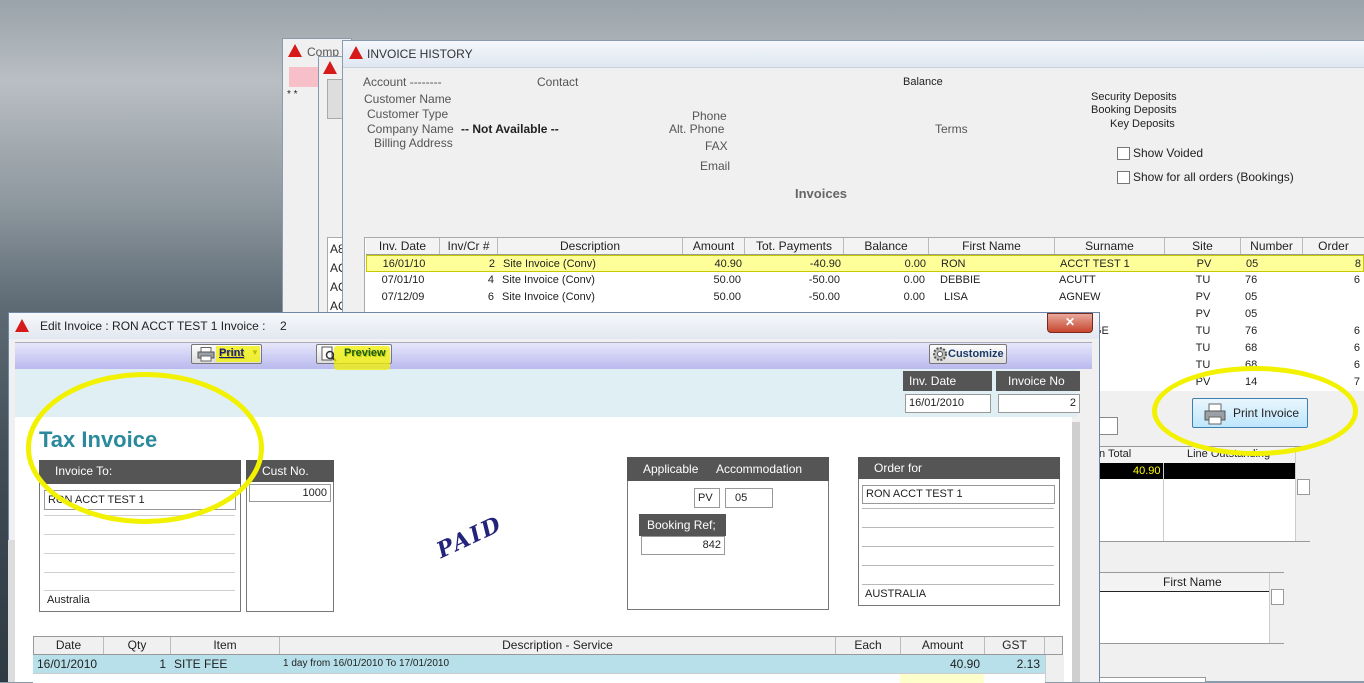  I want to click on close-icon: ✕, so click(1070, 322).